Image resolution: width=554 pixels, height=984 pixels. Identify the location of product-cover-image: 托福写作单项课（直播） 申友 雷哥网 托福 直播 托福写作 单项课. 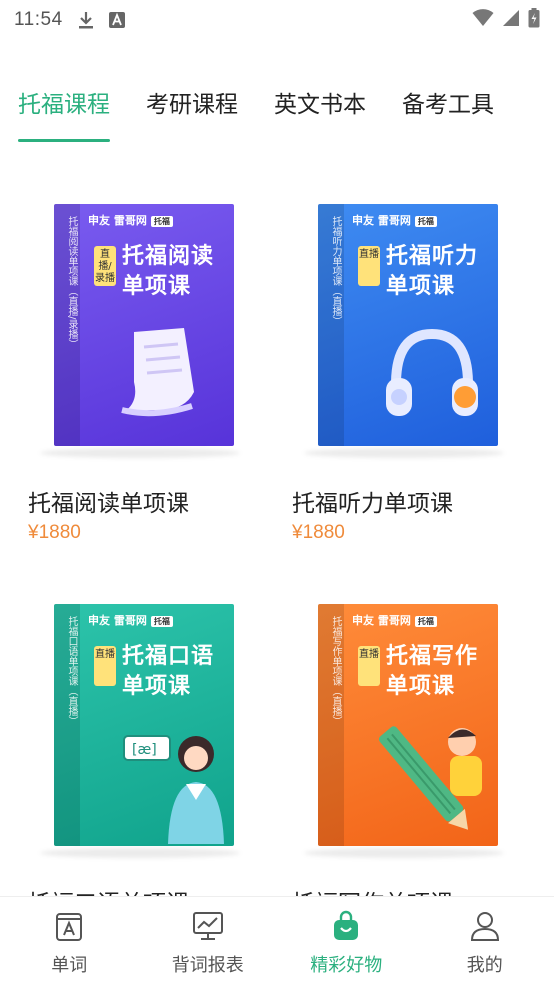
(399, 724).